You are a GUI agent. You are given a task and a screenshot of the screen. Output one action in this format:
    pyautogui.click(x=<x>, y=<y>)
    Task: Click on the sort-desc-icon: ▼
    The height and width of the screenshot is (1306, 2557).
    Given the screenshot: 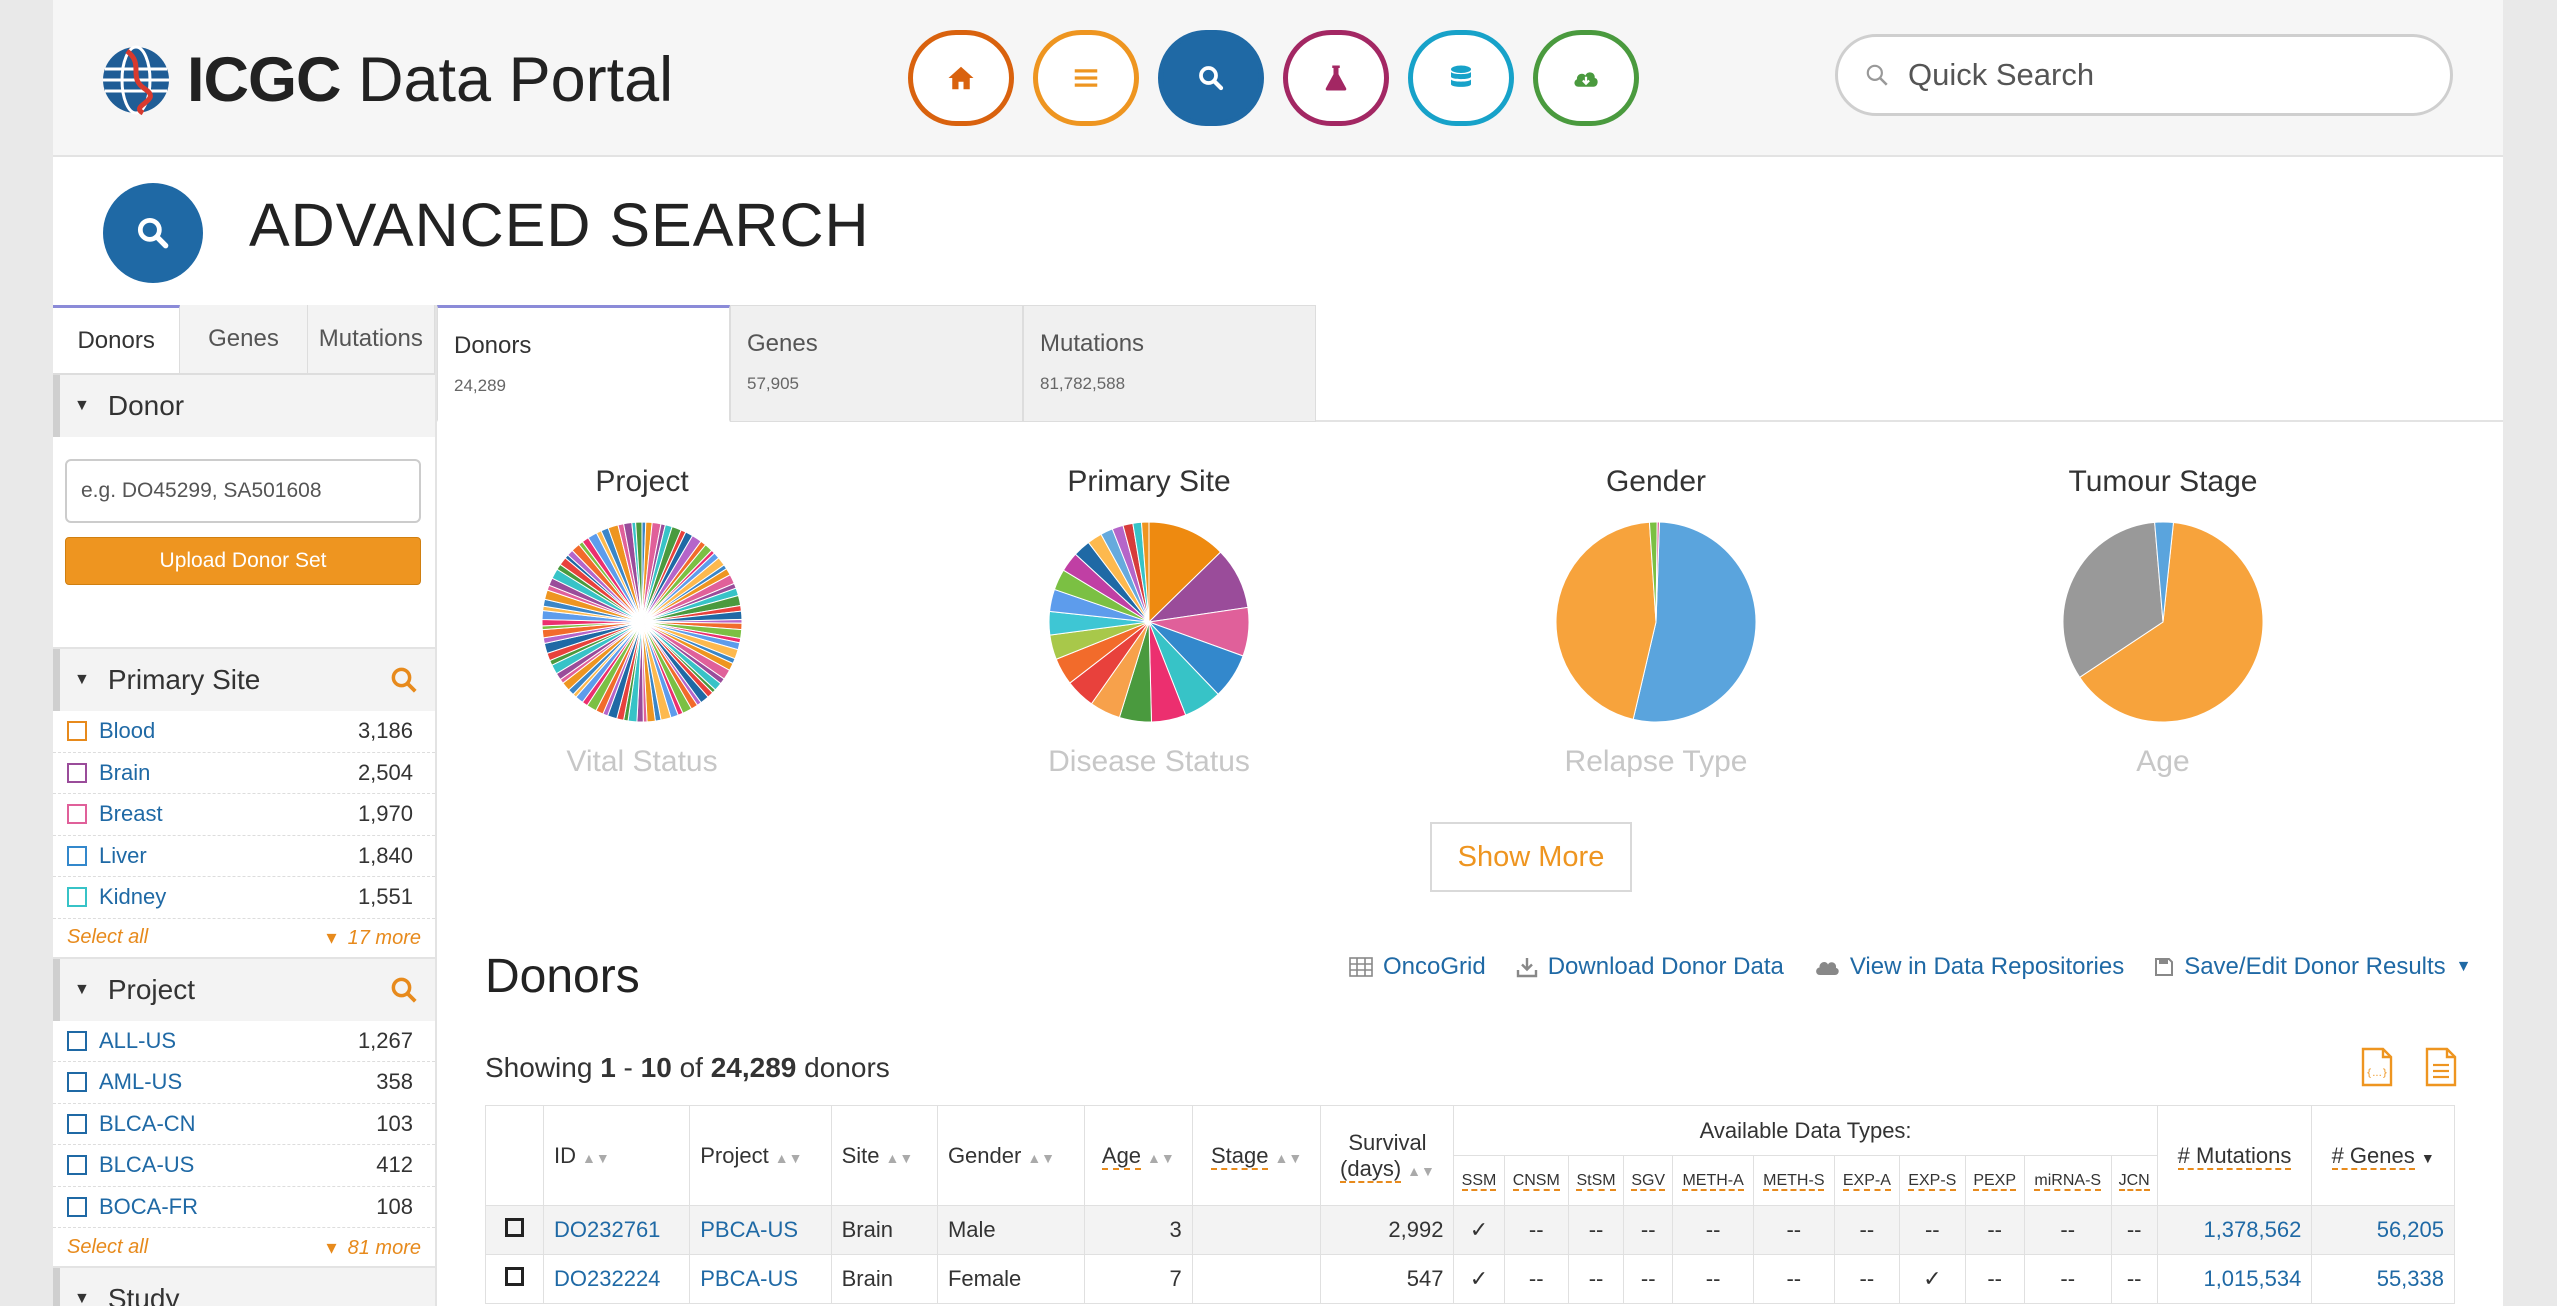 What is the action you would take?
    pyautogui.click(x=2427, y=1157)
    